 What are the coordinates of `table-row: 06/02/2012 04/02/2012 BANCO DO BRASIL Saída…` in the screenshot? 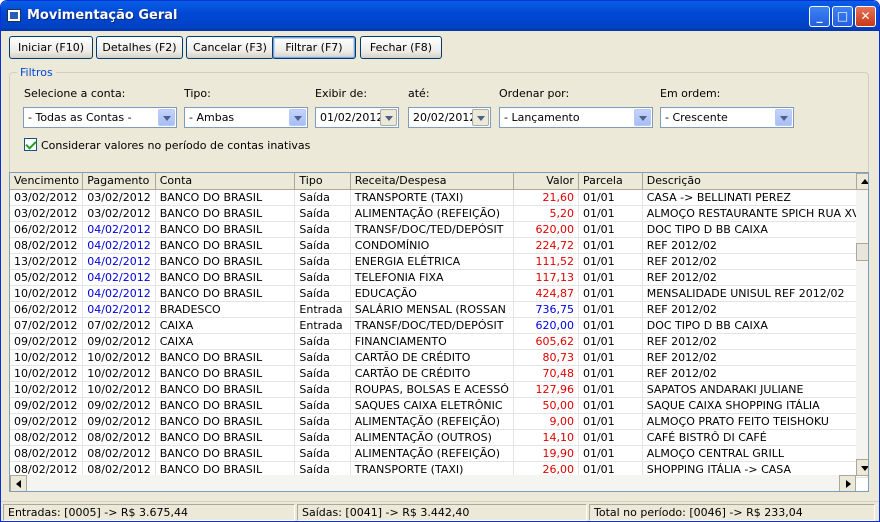 It's located at (439, 229).